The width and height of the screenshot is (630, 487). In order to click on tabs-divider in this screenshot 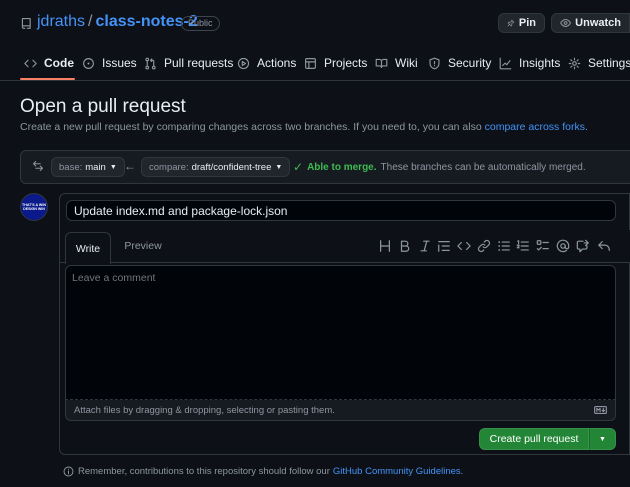, I will do `click(315, 80)`.